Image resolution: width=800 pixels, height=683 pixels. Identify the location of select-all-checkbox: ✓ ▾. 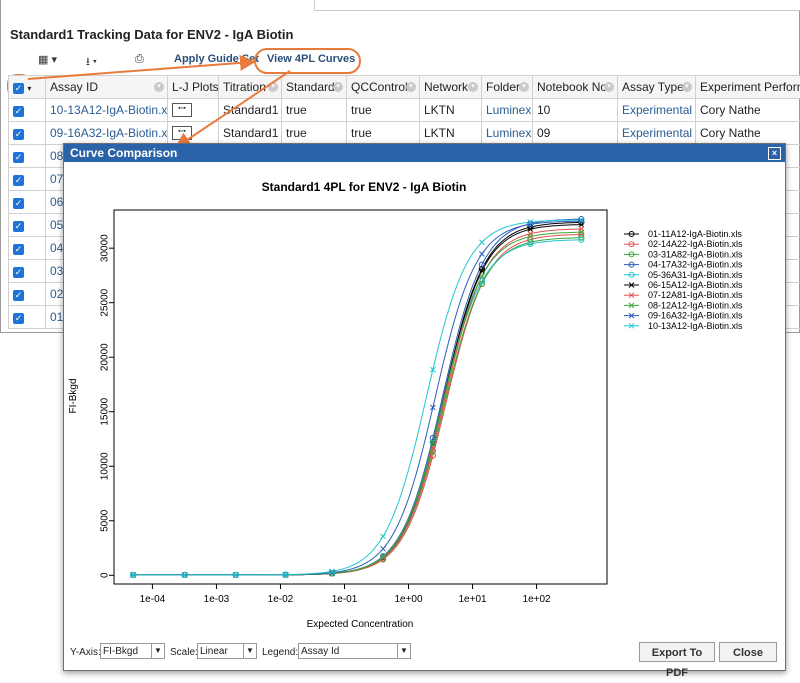
(27, 87).